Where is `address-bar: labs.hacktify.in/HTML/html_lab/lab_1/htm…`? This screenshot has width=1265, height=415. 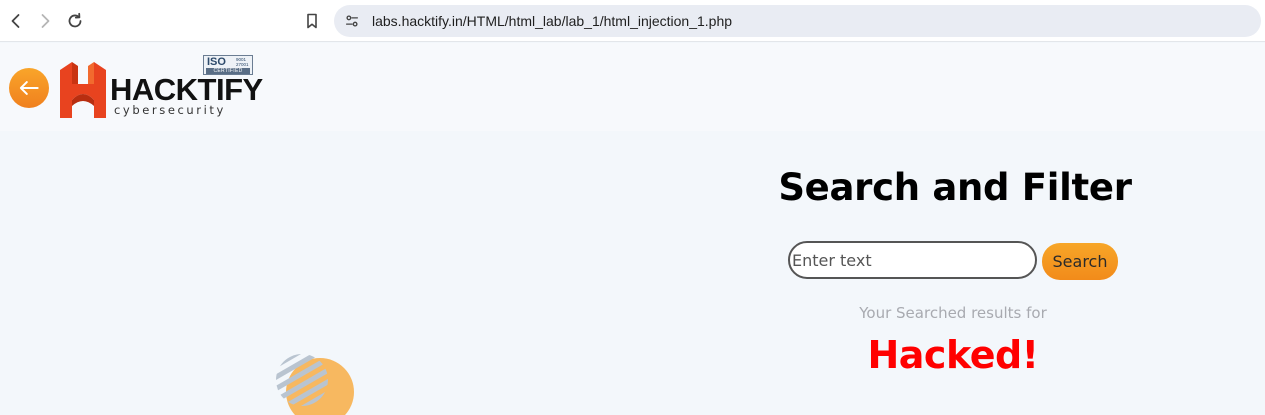 address-bar: labs.hacktify.in/HTML/html_lab/lab_1/htm… is located at coordinates (797, 21).